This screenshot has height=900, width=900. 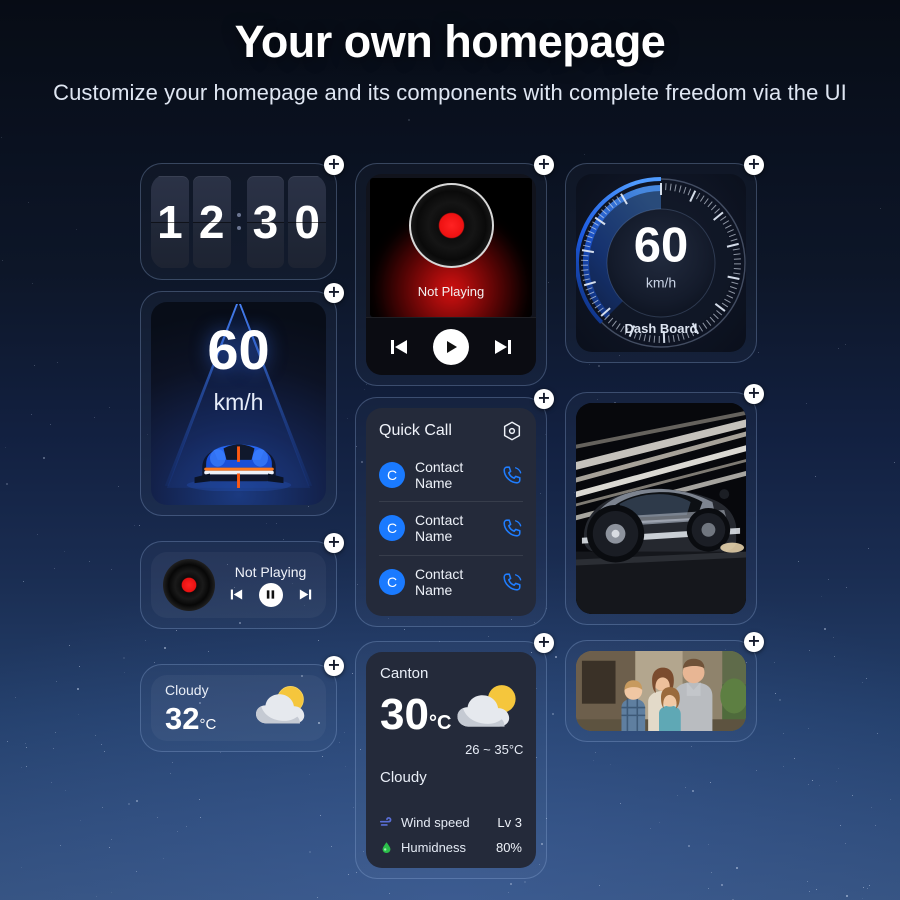 I want to click on gauge-readout: 60 km/h, so click(x=661, y=254).